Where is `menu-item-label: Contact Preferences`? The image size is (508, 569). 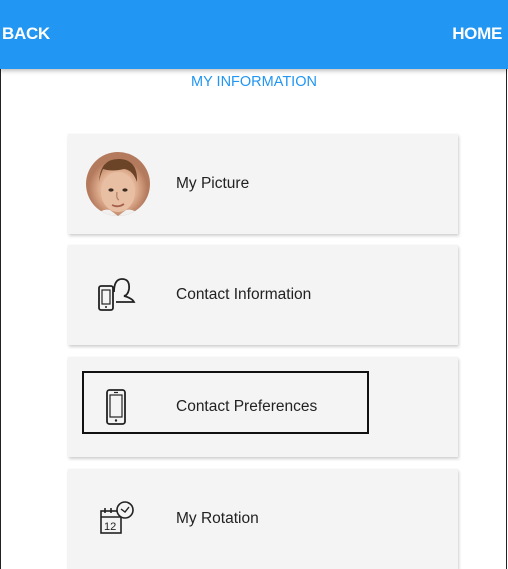
menu-item-label: Contact Preferences is located at coordinates (247, 406).